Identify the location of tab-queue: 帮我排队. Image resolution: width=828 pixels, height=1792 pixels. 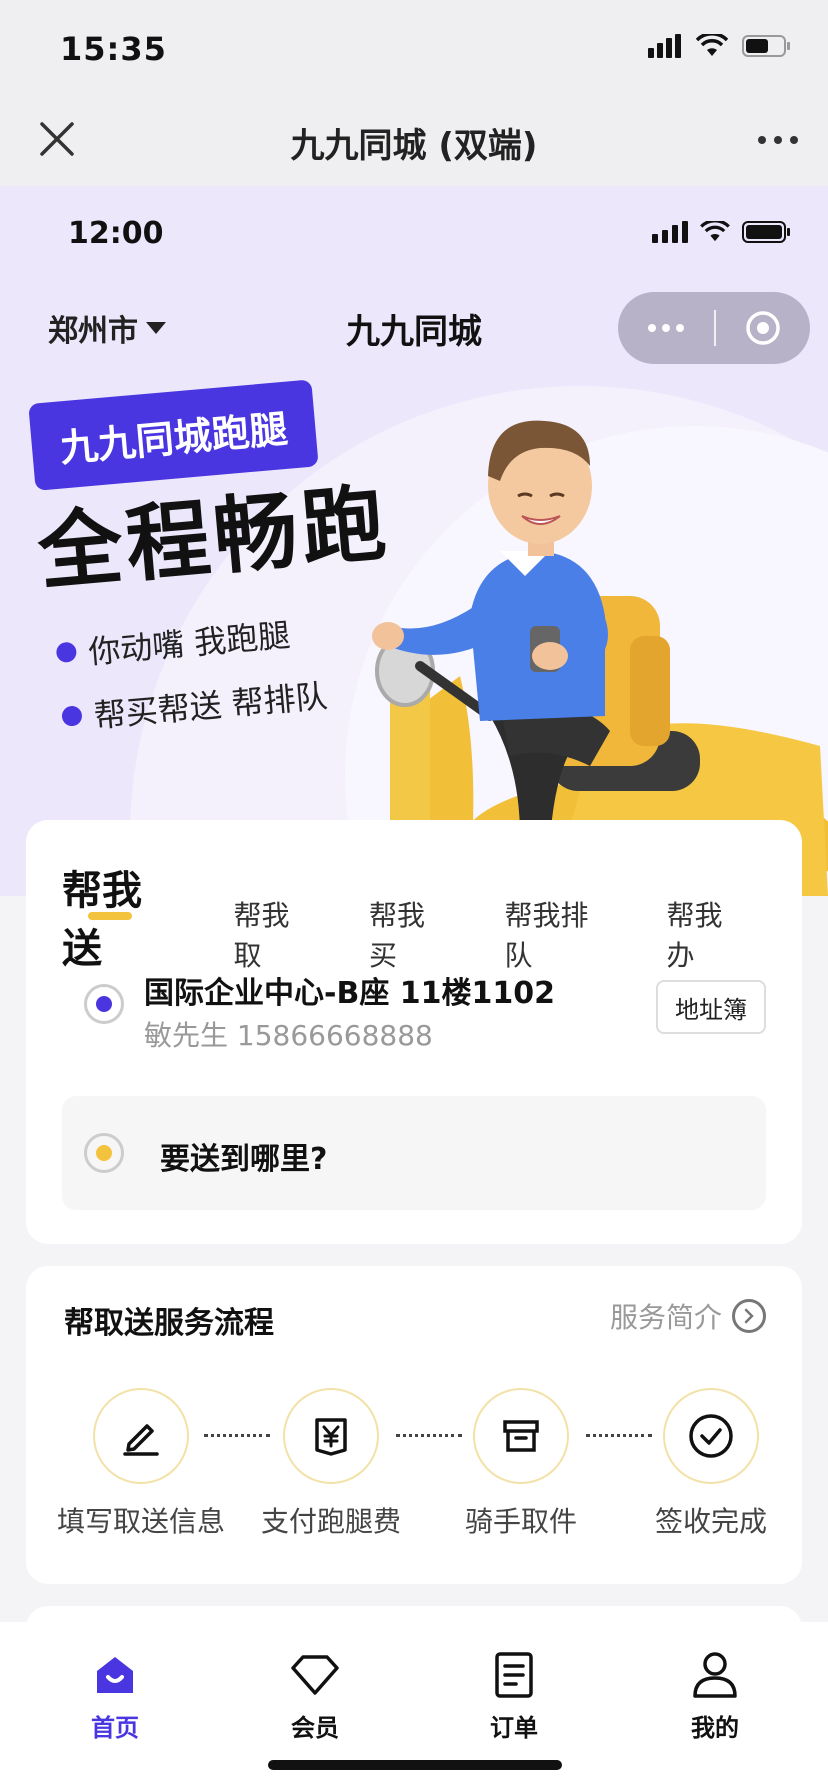
(558, 934).